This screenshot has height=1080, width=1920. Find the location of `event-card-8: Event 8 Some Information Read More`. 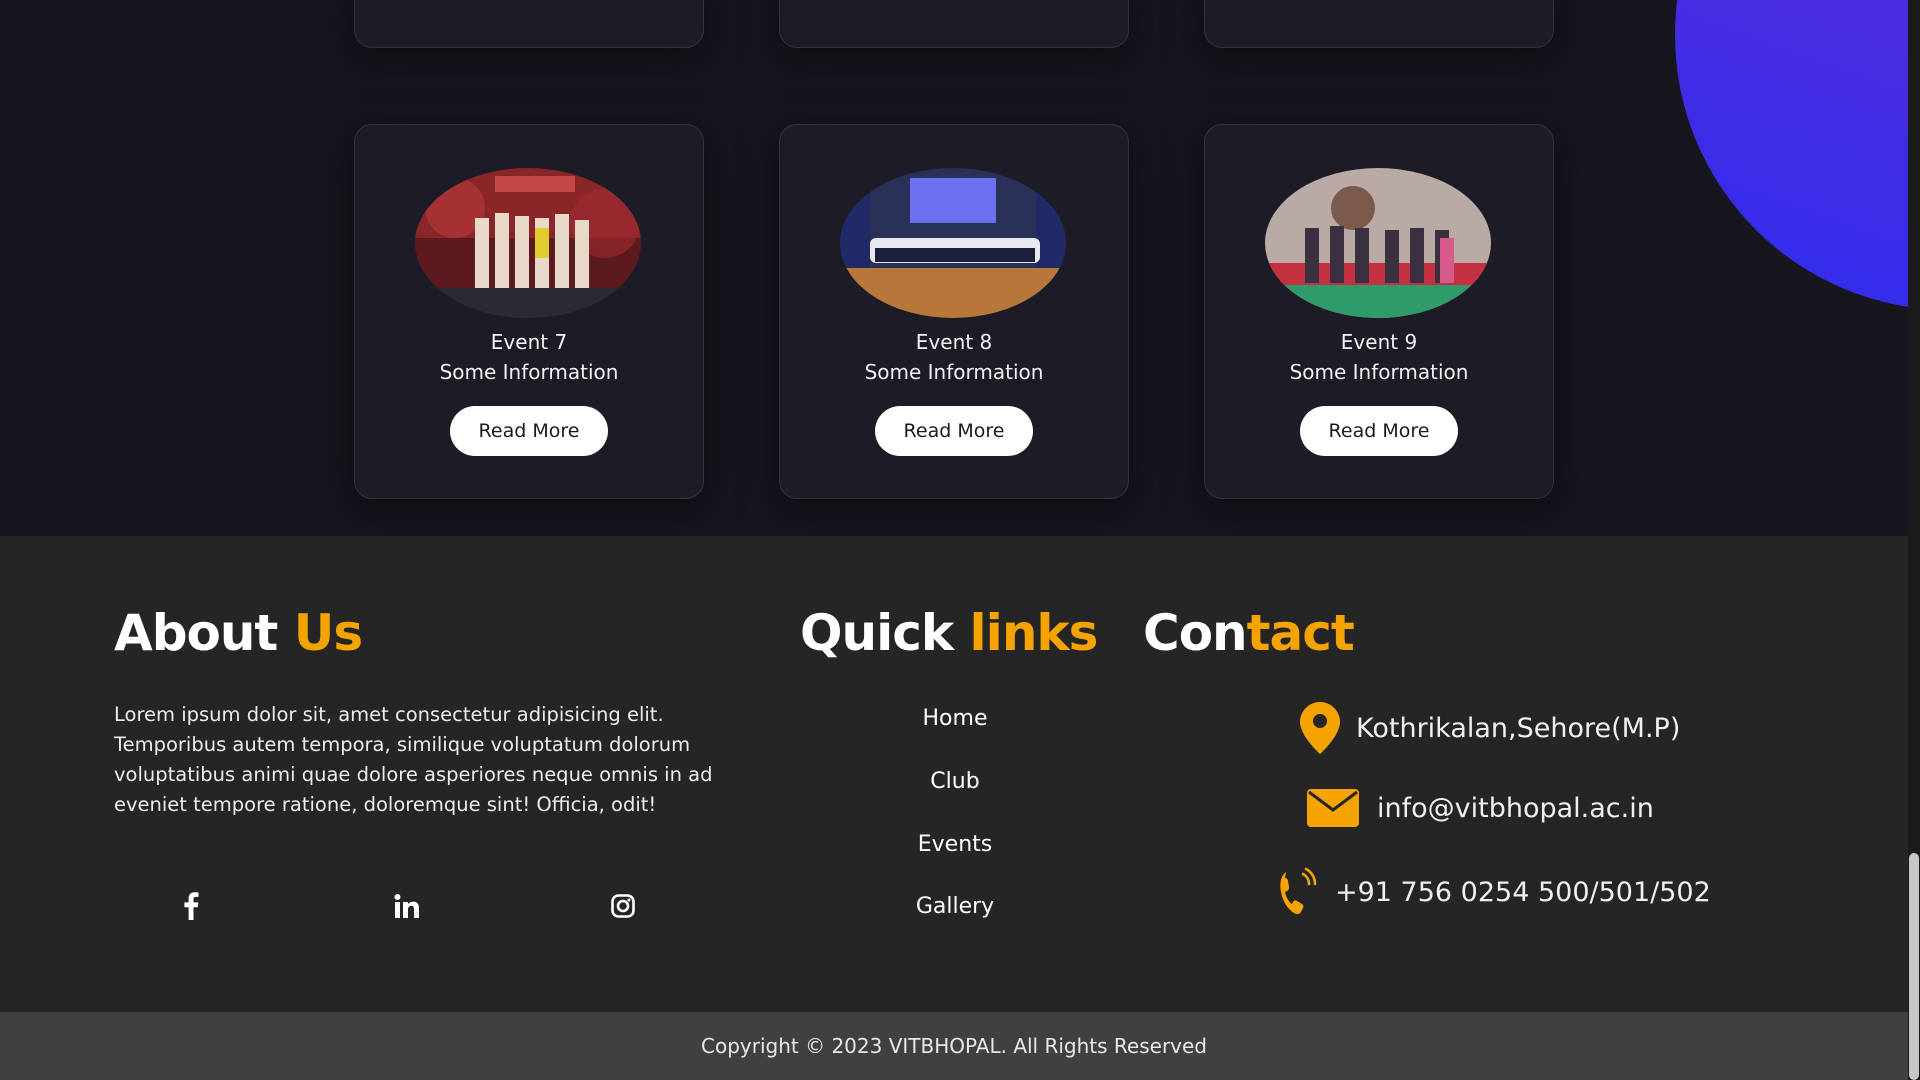

event-card-8: Event 8 Some Information Read More is located at coordinates (954, 311).